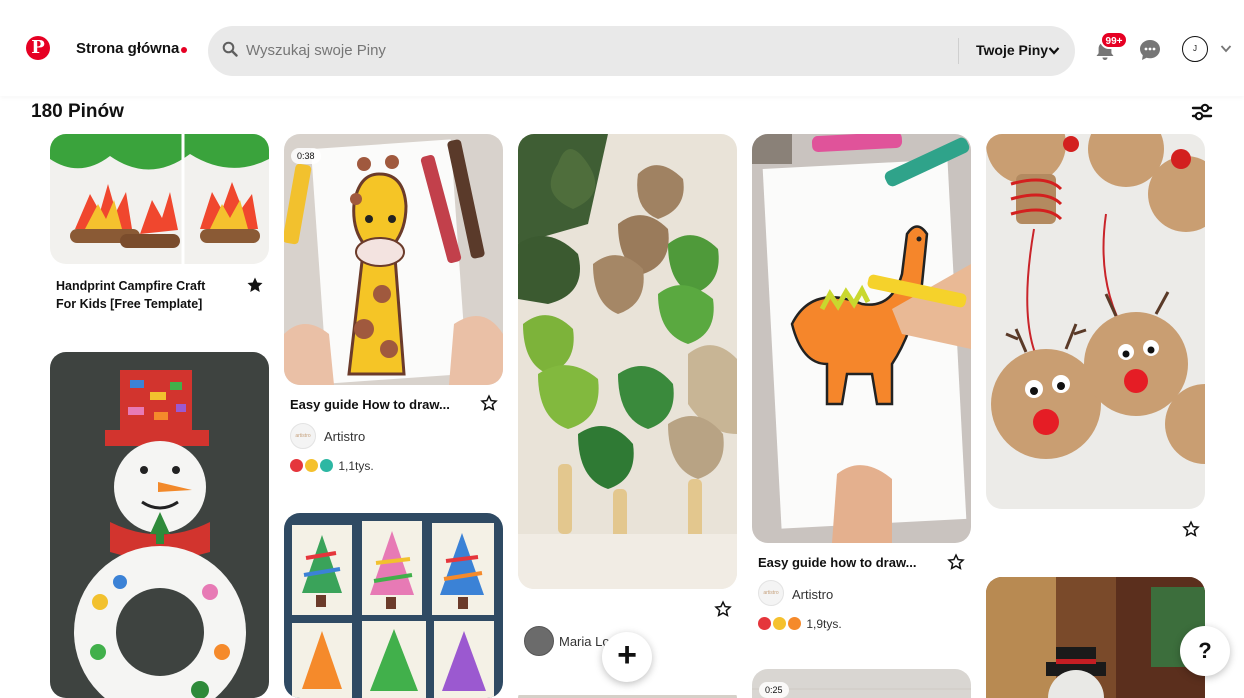  What do you see at coordinates (129, 304) in the screenshot?
I see `pin-title-campfire-line2: For Kids [Free Template]` at bounding box center [129, 304].